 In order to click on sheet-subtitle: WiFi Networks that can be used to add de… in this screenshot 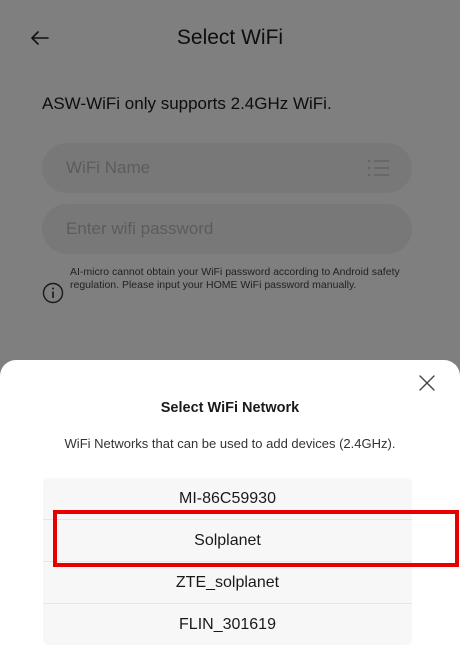, I will do `click(230, 443)`.